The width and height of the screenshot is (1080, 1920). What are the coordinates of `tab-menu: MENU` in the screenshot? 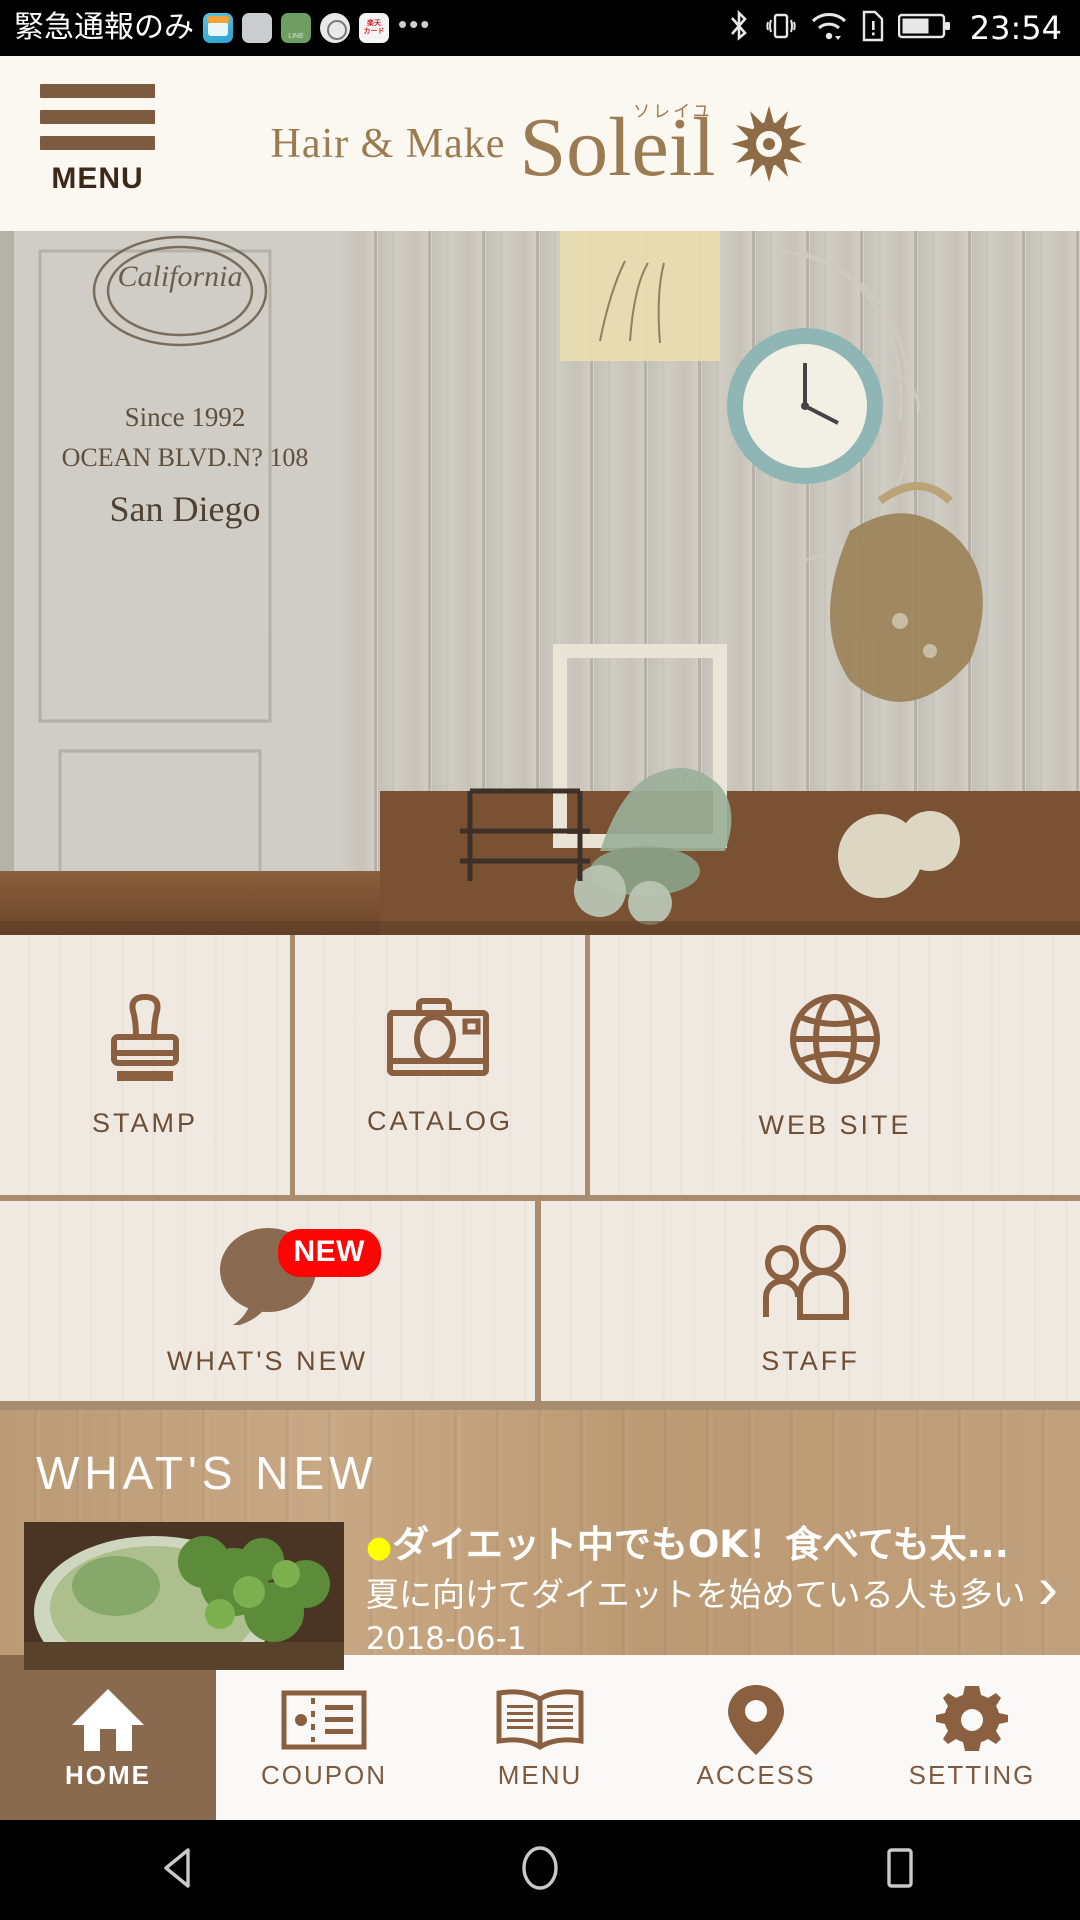 It's located at (540, 1737).